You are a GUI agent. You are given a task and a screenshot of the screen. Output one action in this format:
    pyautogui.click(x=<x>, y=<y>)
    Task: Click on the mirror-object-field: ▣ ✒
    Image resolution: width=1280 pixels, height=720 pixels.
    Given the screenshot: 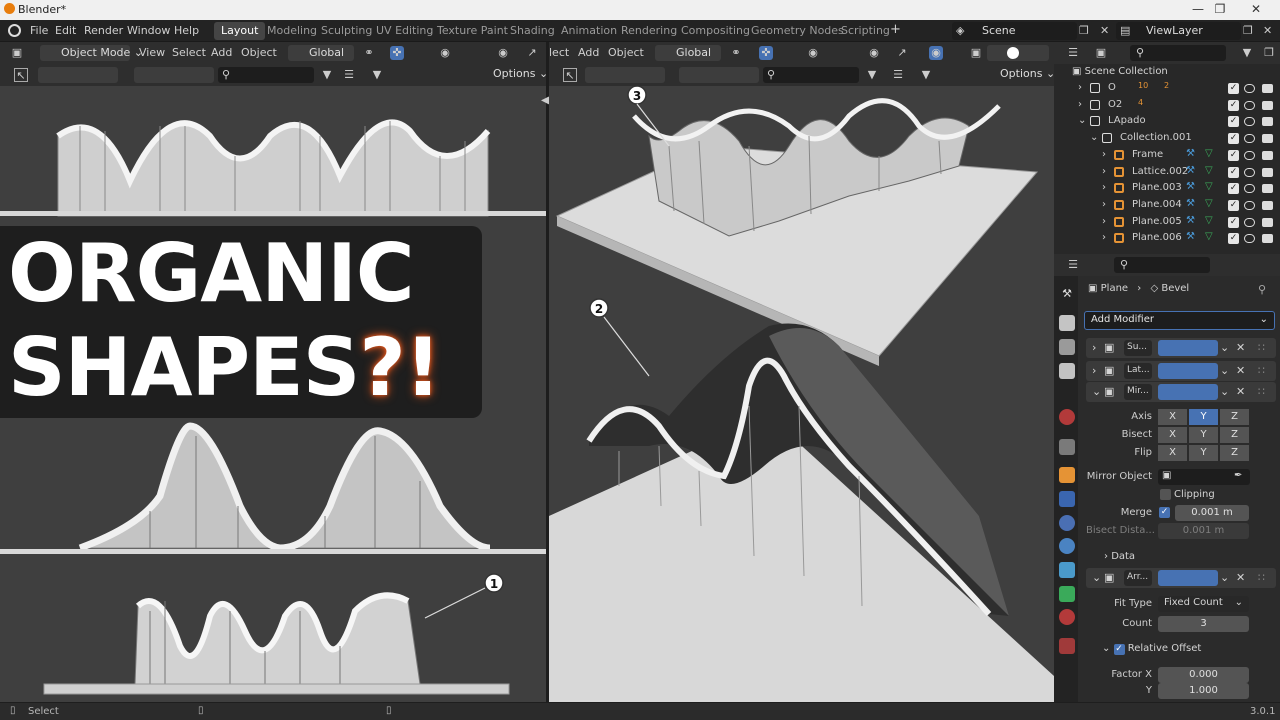 What is the action you would take?
    pyautogui.click(x=1204, y=477)
    